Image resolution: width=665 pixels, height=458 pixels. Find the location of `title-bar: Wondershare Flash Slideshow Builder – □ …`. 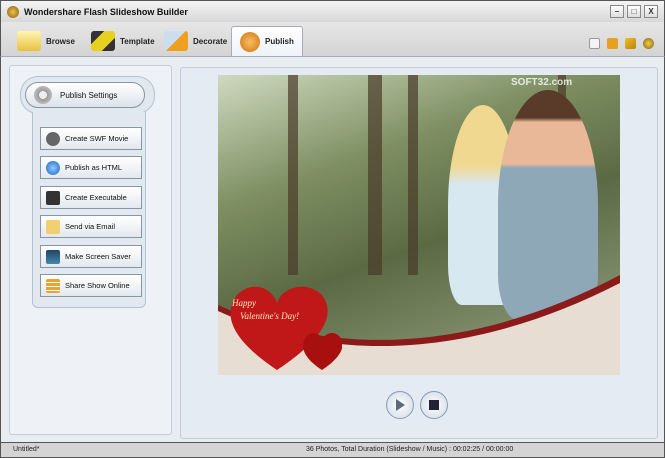

title-bar: Wondershare Flash Slideshow Builder – □ … is located at coordinates (332, 11).